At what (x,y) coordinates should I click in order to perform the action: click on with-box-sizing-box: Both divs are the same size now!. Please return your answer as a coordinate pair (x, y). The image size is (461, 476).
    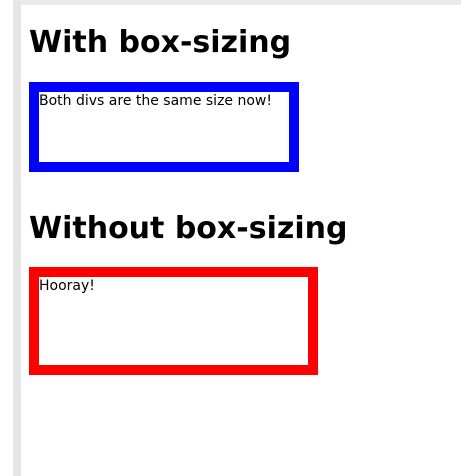
    Looking at the image, I should click on (164, 127).